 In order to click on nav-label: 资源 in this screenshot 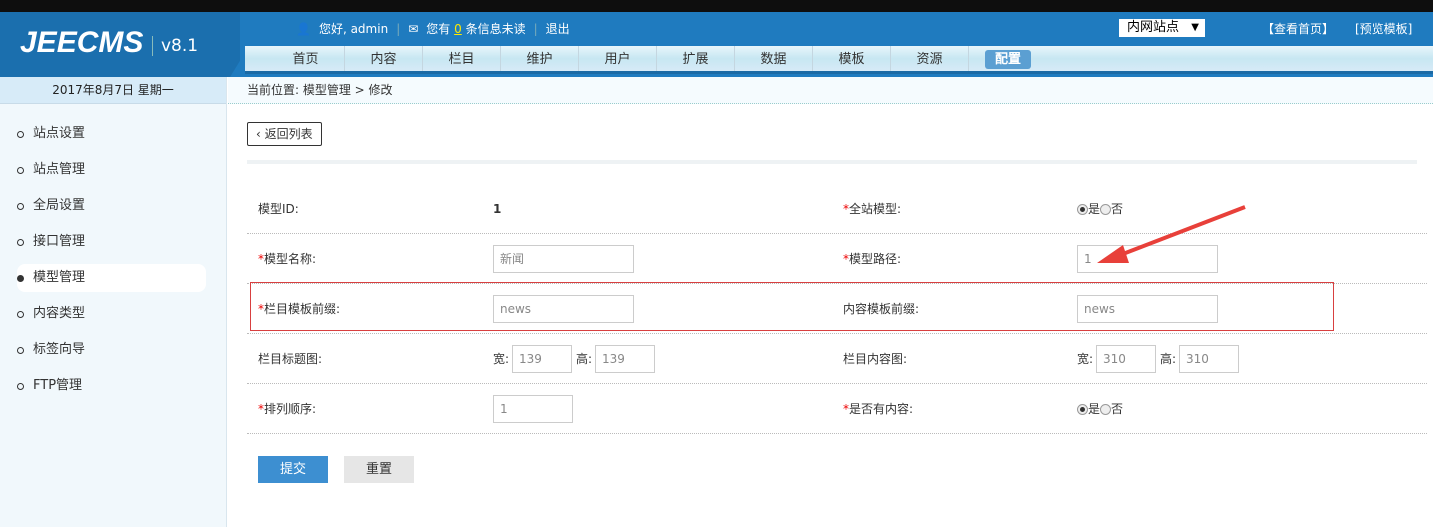, I will do `click(929, 59)`.